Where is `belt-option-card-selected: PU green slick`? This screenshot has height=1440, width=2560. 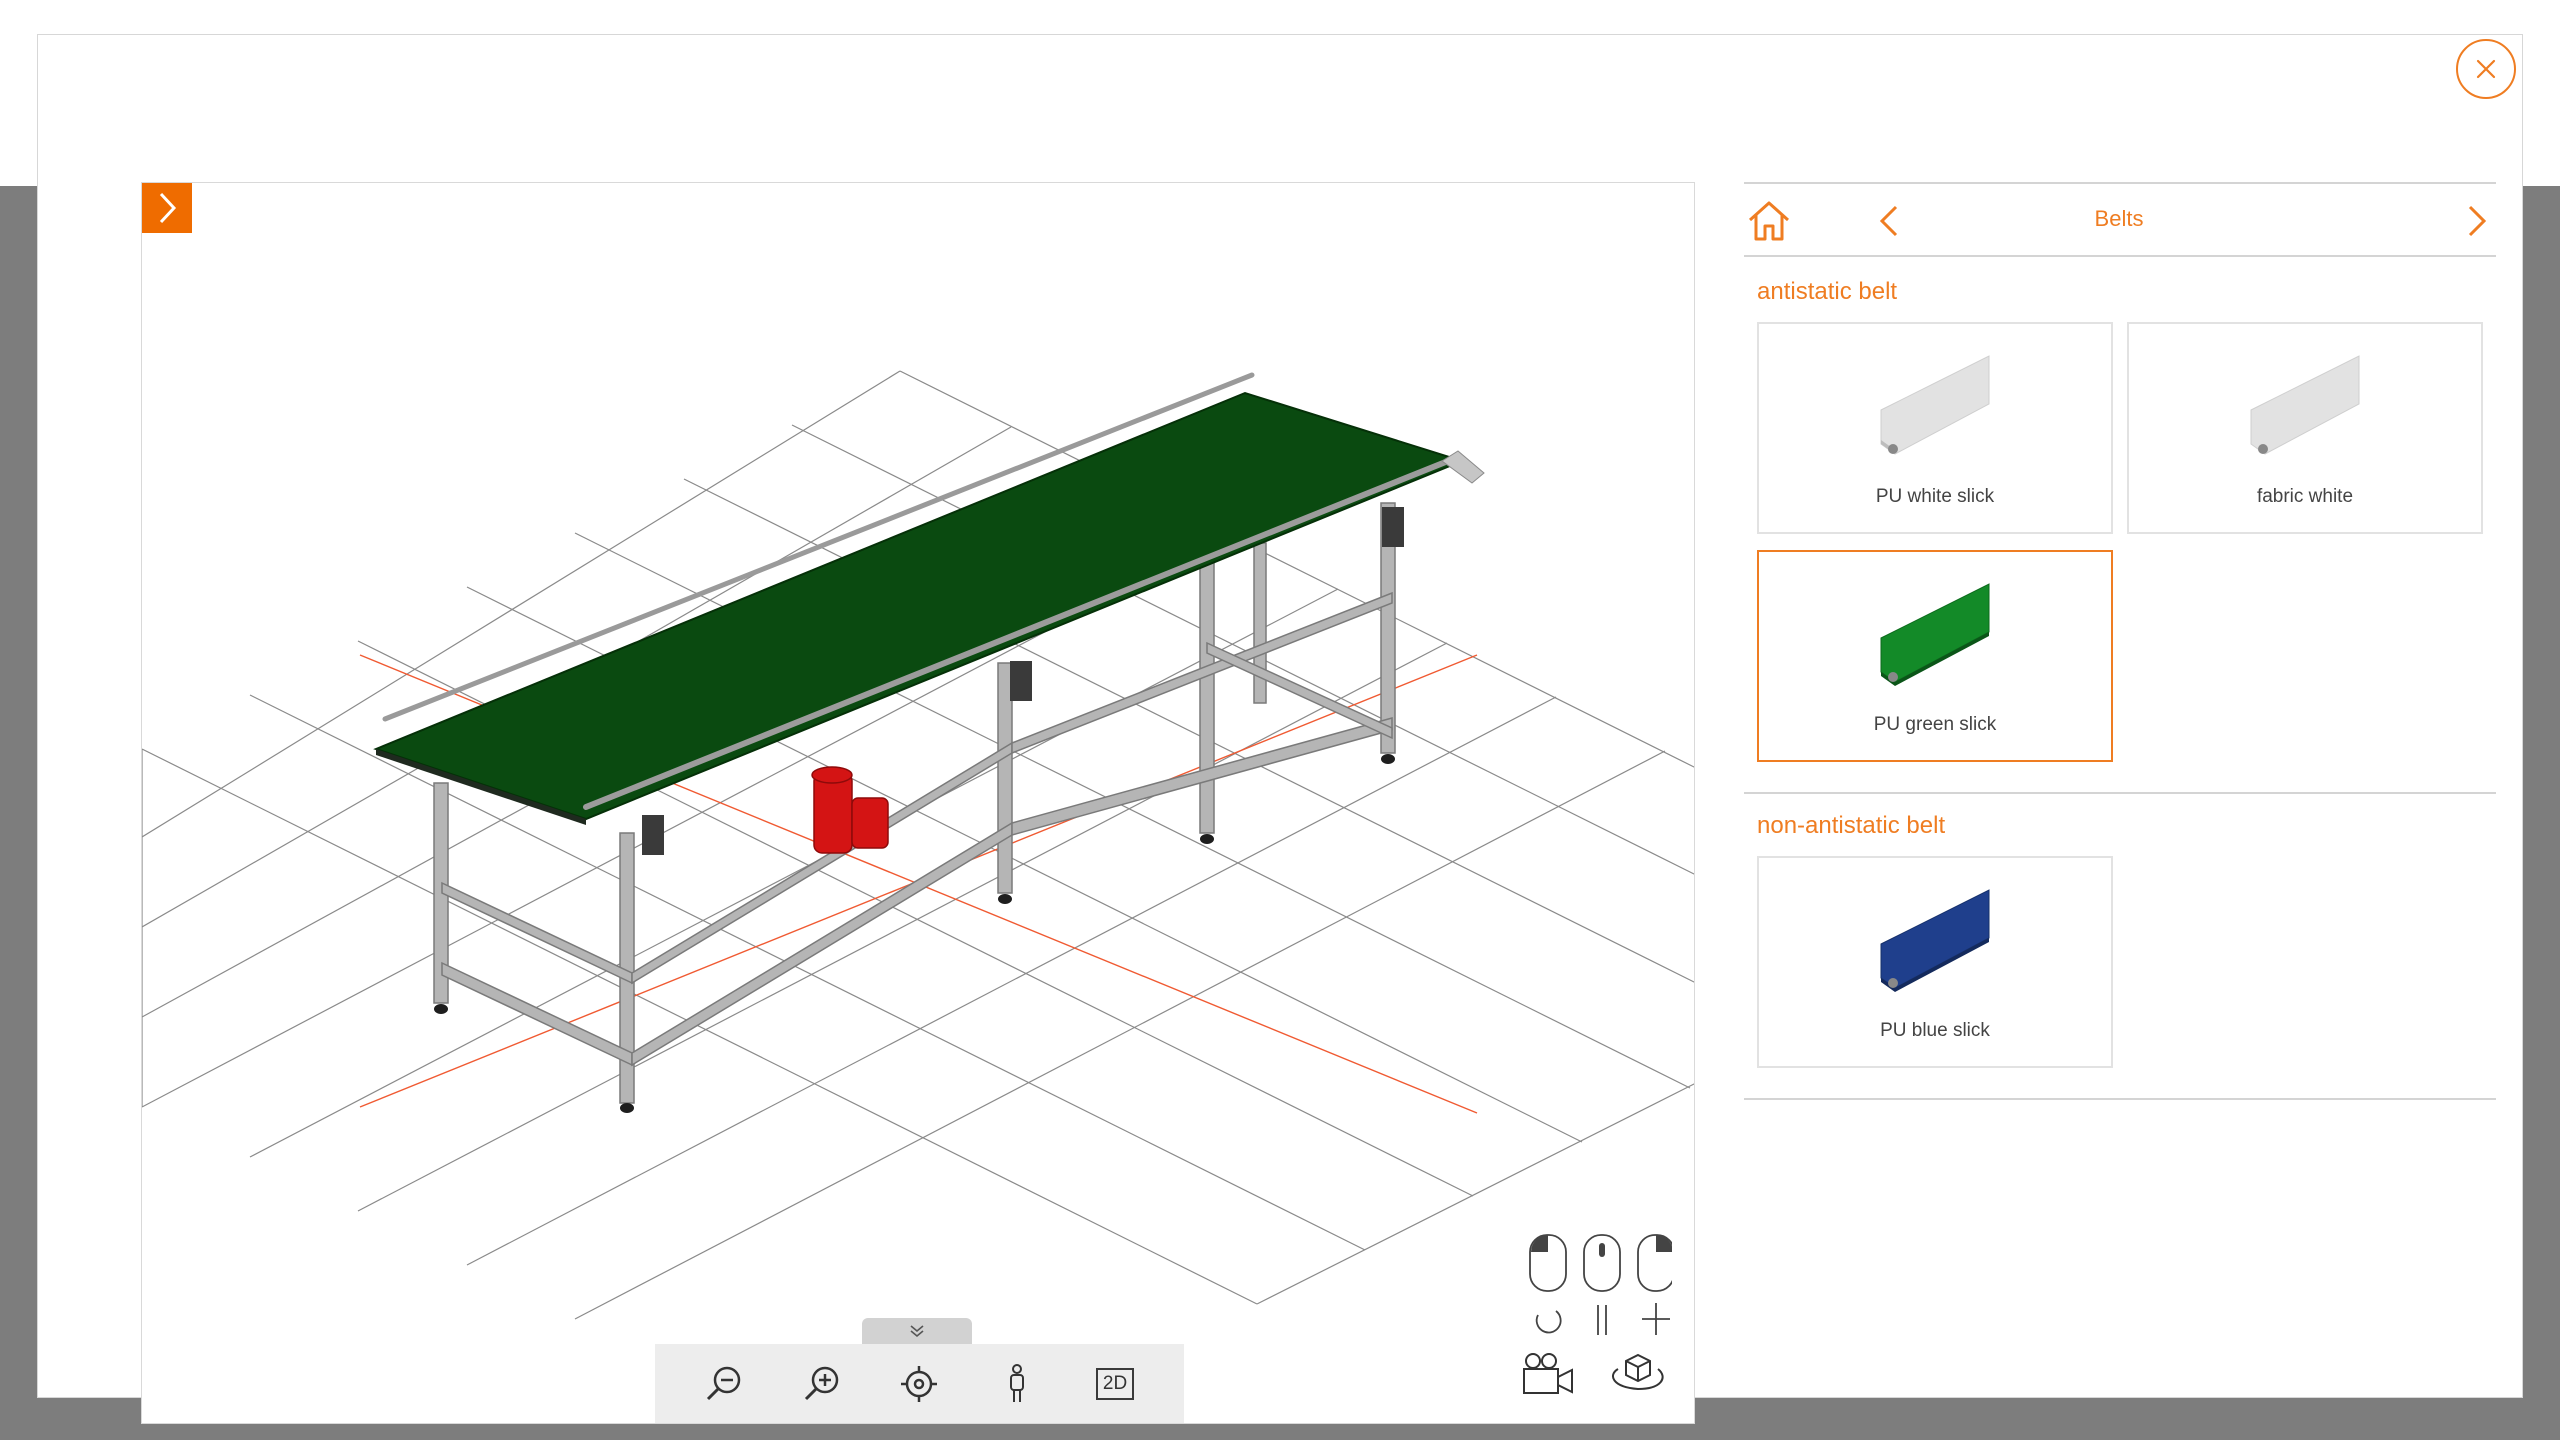 belt-option-card-selected: PU green slick is located at coordinates (1935, 656).